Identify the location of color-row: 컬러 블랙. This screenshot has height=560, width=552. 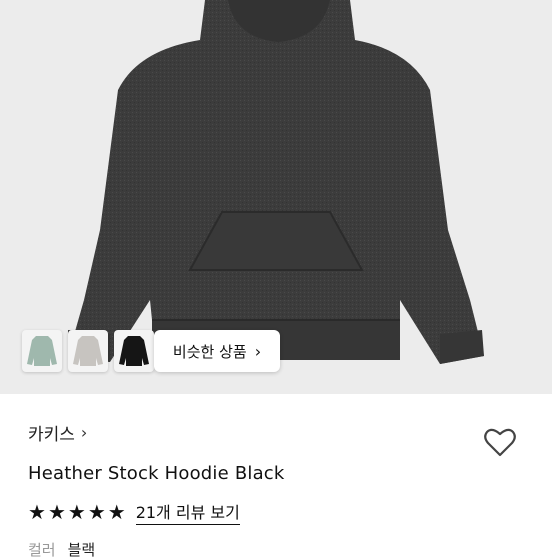
(280, 549).